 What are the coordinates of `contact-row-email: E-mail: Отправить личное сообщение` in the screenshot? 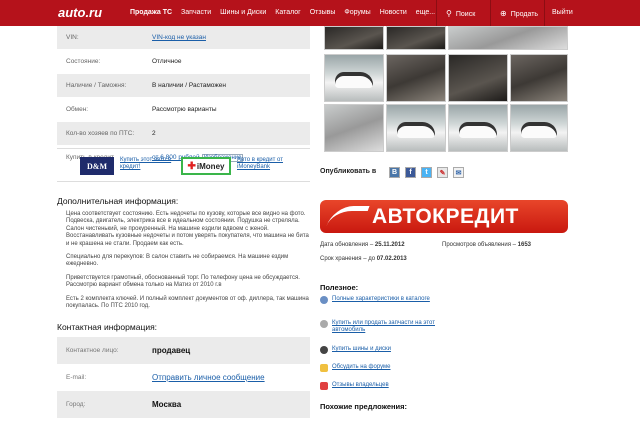 It's located at (183, 377).